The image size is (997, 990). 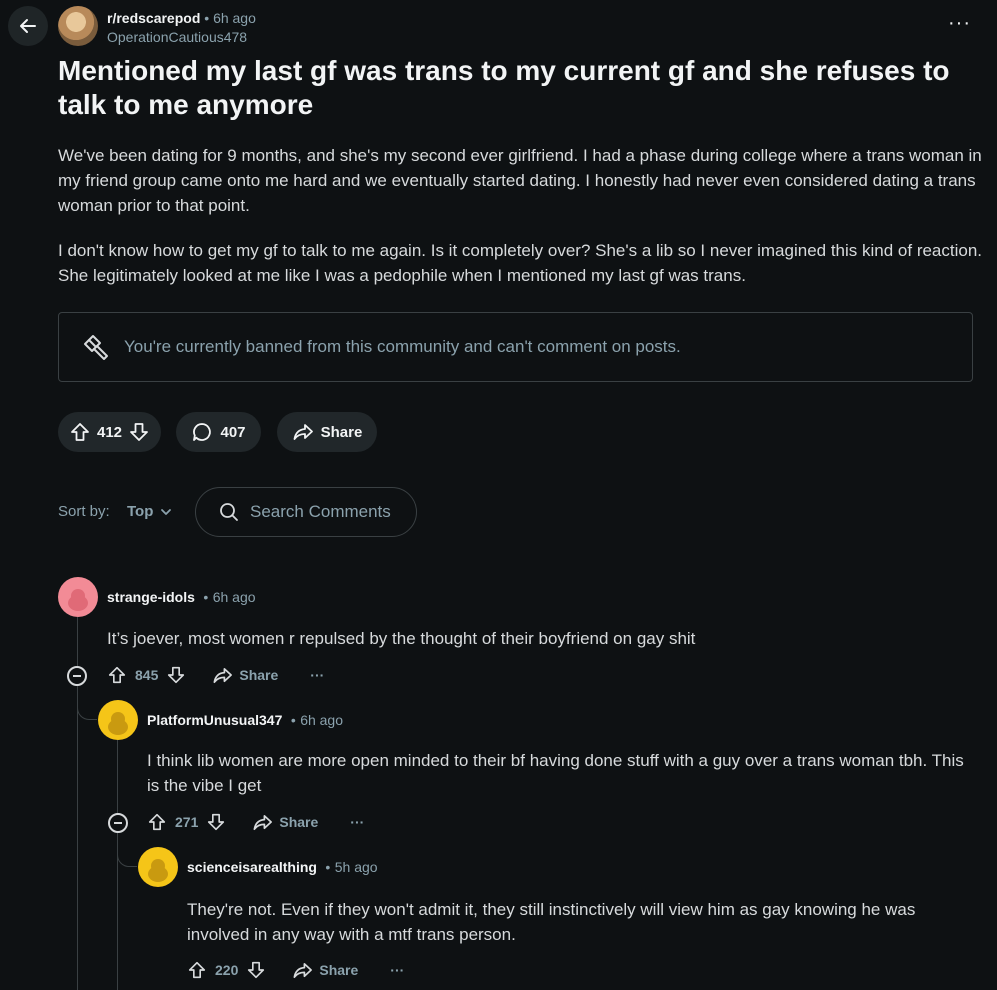 I want to click on share-button: Share, so click(x=327, y=432).